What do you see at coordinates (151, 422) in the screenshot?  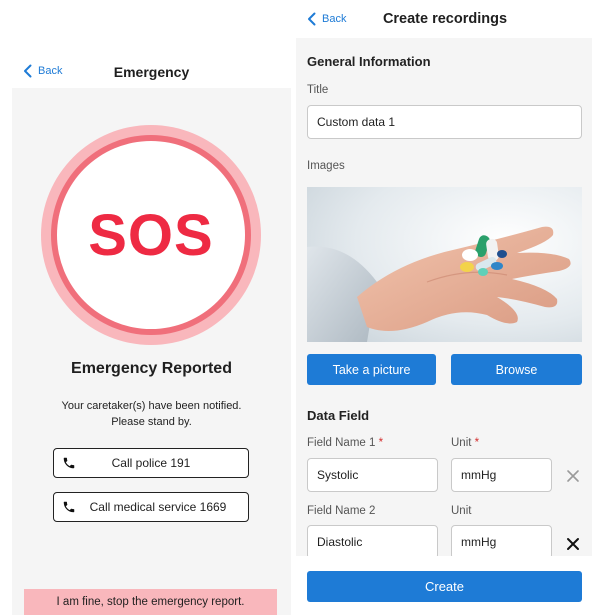 I see `notify-line-2: Please stand by.` at bounding box center [151, 422].